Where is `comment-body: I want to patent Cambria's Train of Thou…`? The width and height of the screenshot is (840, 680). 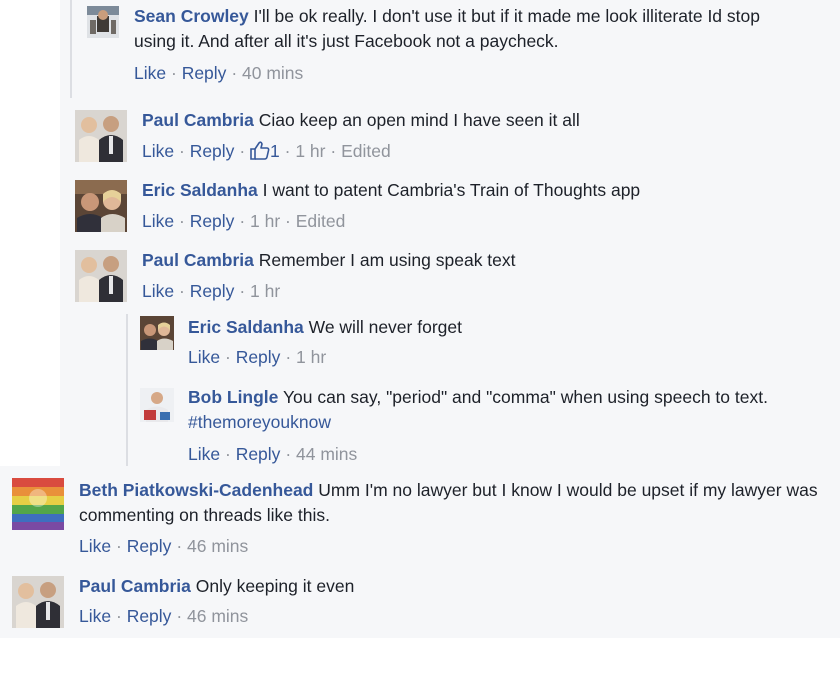 comment-body: I want to patent Cambria's Train of Thou… is located at coordinates (451, 190).